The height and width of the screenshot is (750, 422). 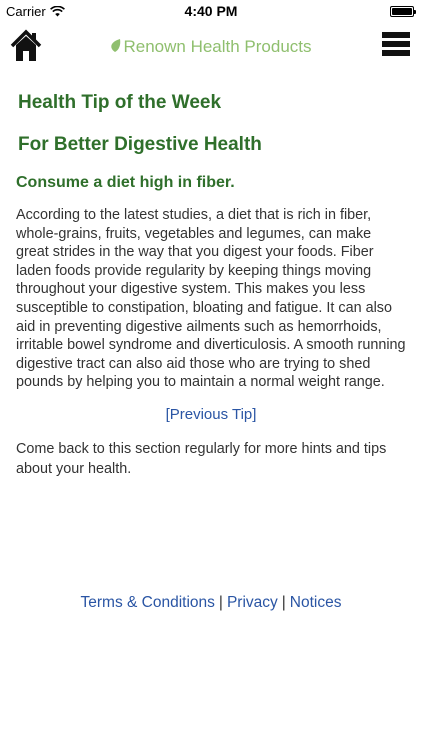 I want to click on status-bar: Carrier 4:40 PM, so click(x=211, y=11).